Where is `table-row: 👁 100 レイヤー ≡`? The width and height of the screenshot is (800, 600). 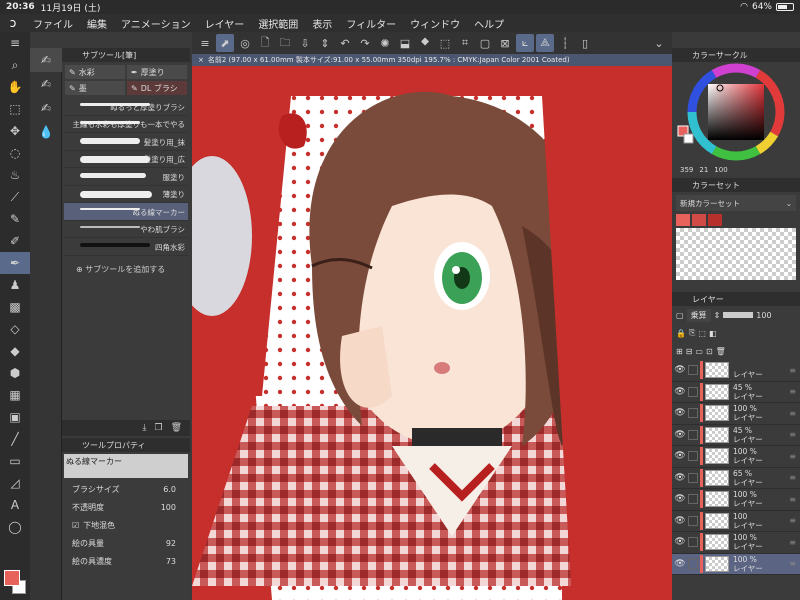 table-row: 👁 100 レイヤー ≡ is located at coordinates (736, 521).